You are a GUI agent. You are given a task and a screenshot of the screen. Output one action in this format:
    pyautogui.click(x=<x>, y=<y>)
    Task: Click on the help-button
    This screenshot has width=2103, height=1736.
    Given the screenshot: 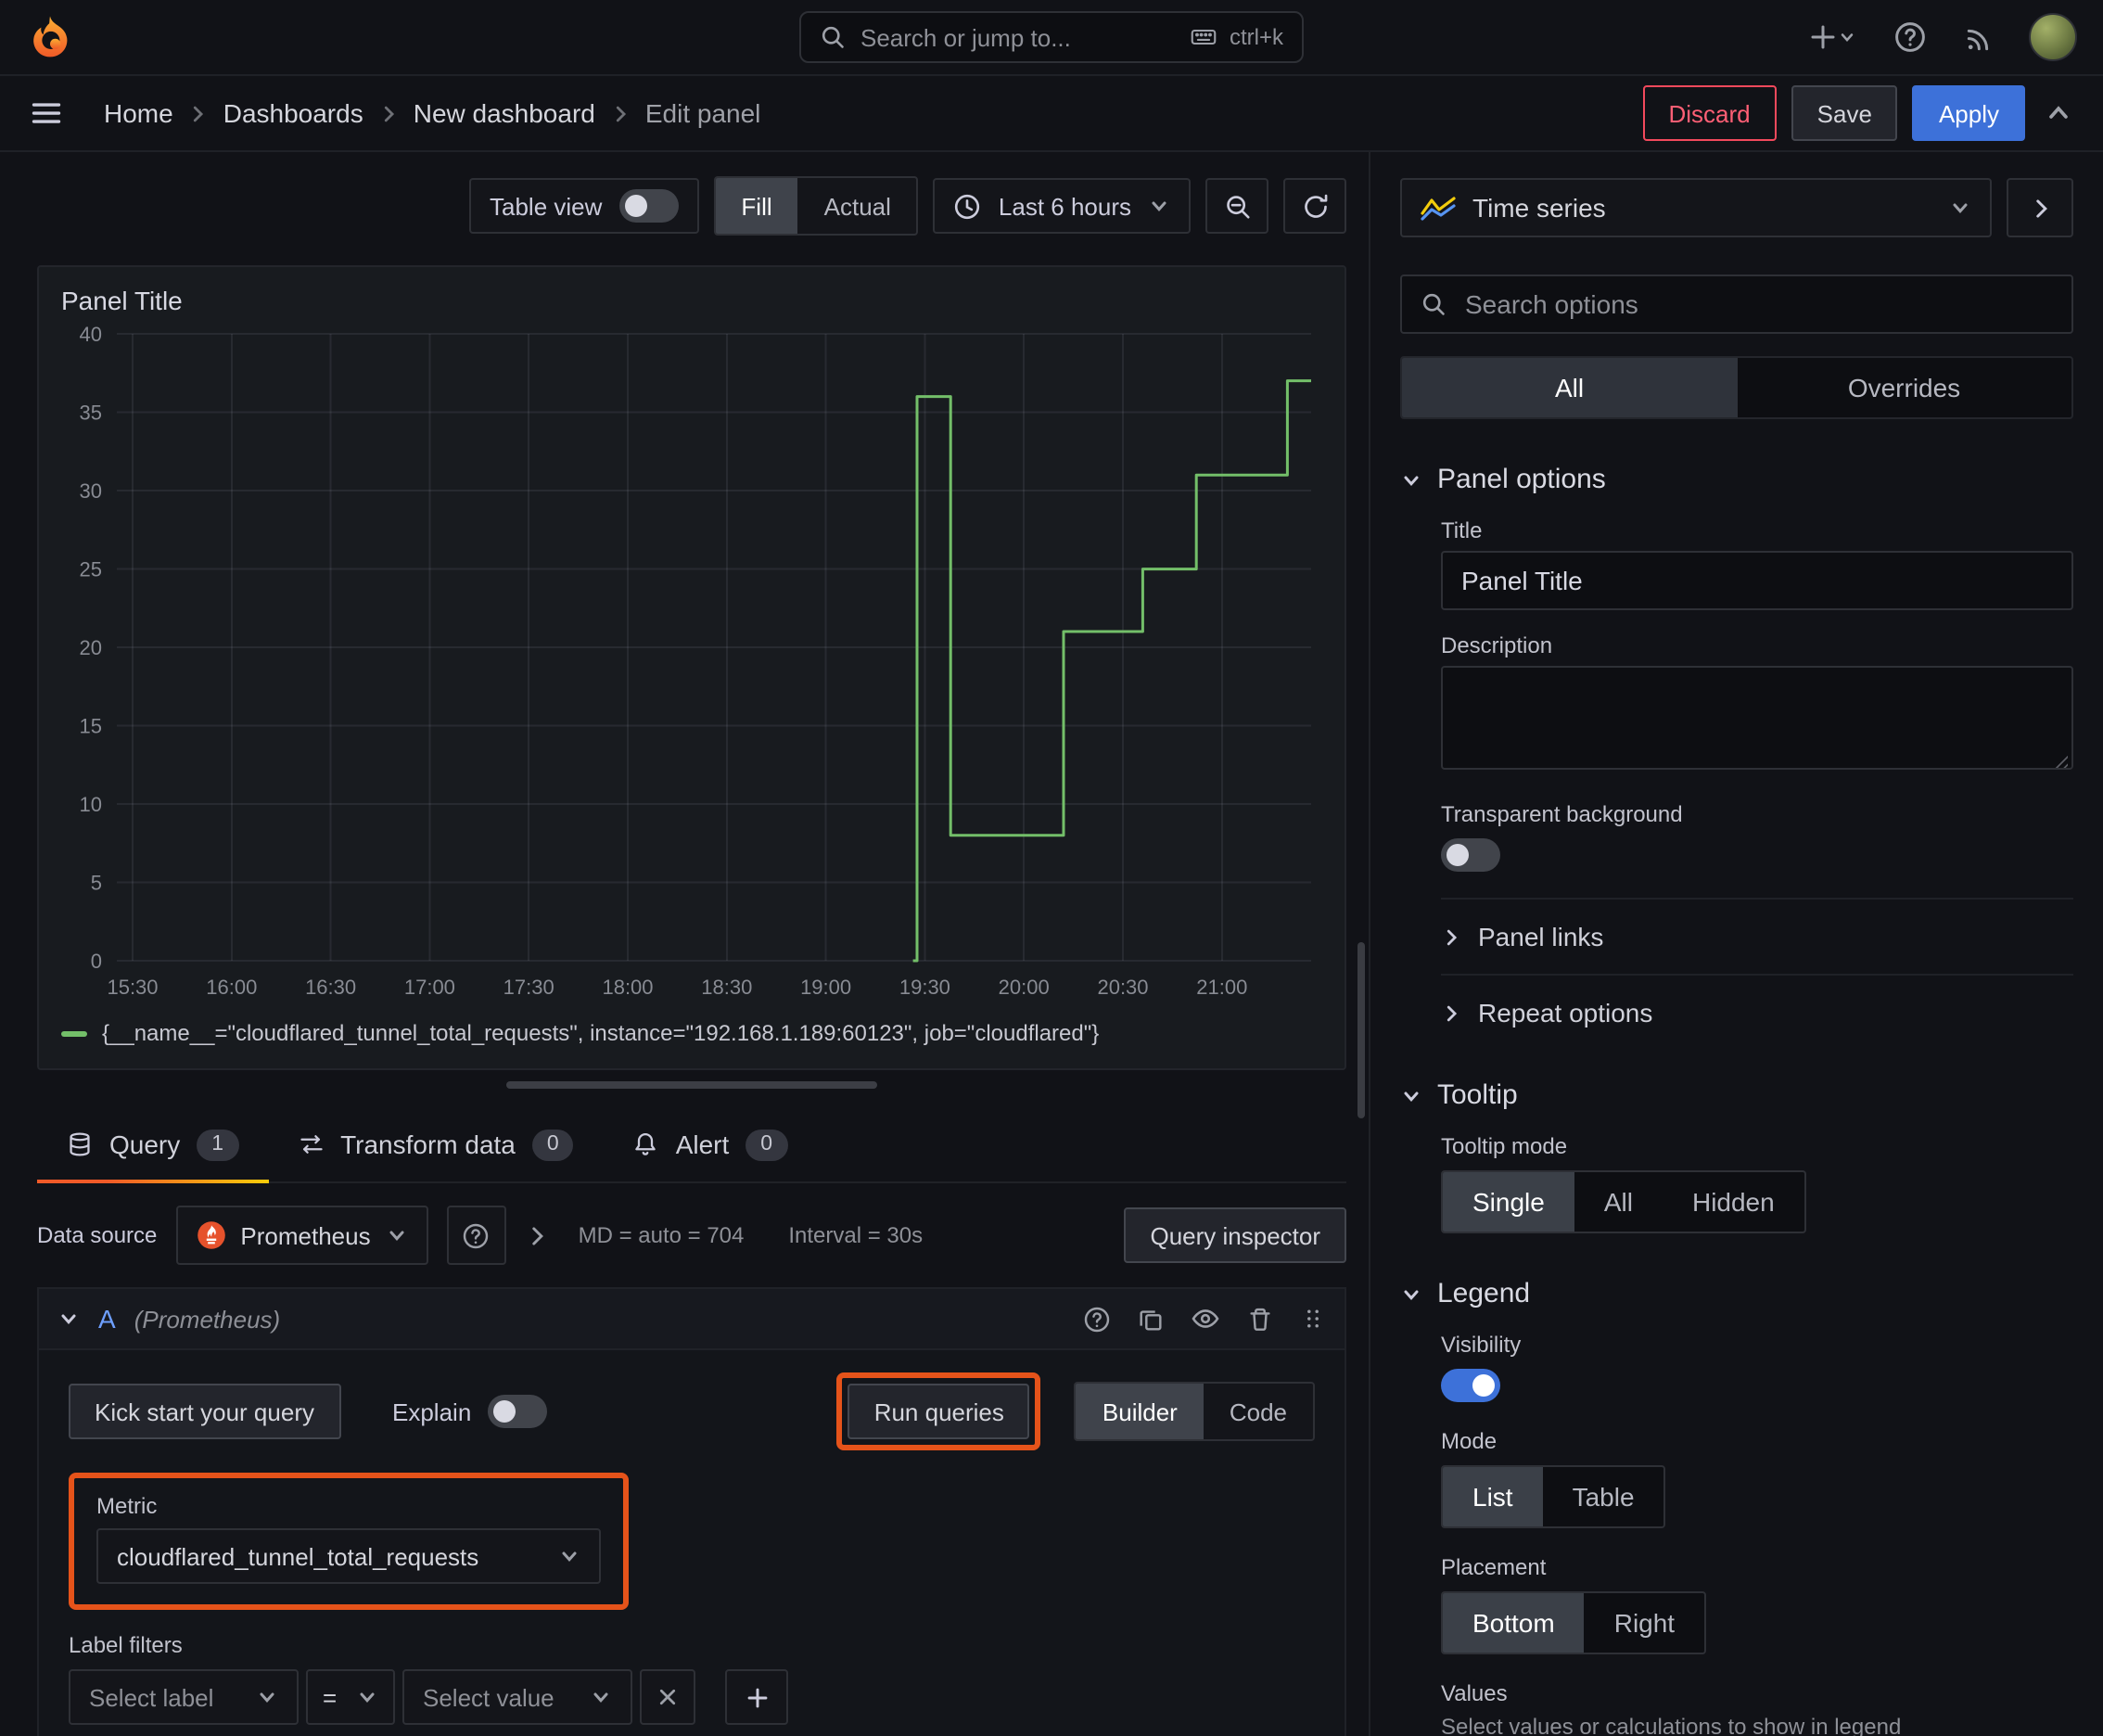 What is the action you would take?
    pyautogui.click(x=1910, y=37)
    